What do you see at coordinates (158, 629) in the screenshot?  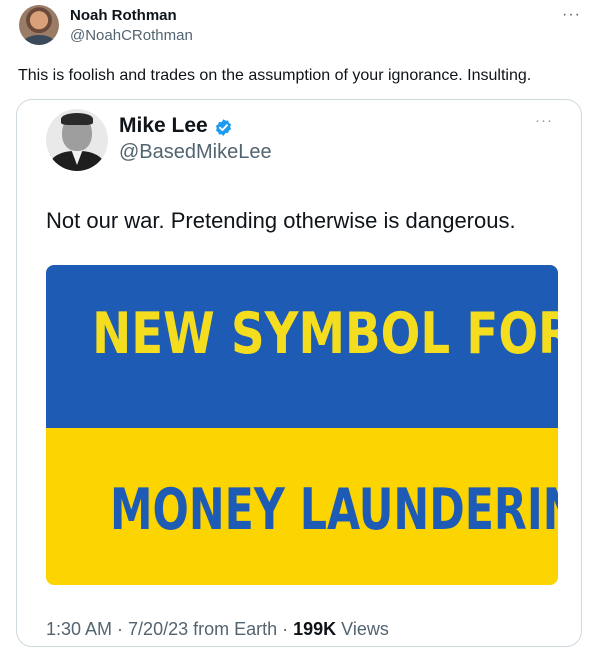 I see `tweet-date: 7/20/23` at bounding box center [158, 629].